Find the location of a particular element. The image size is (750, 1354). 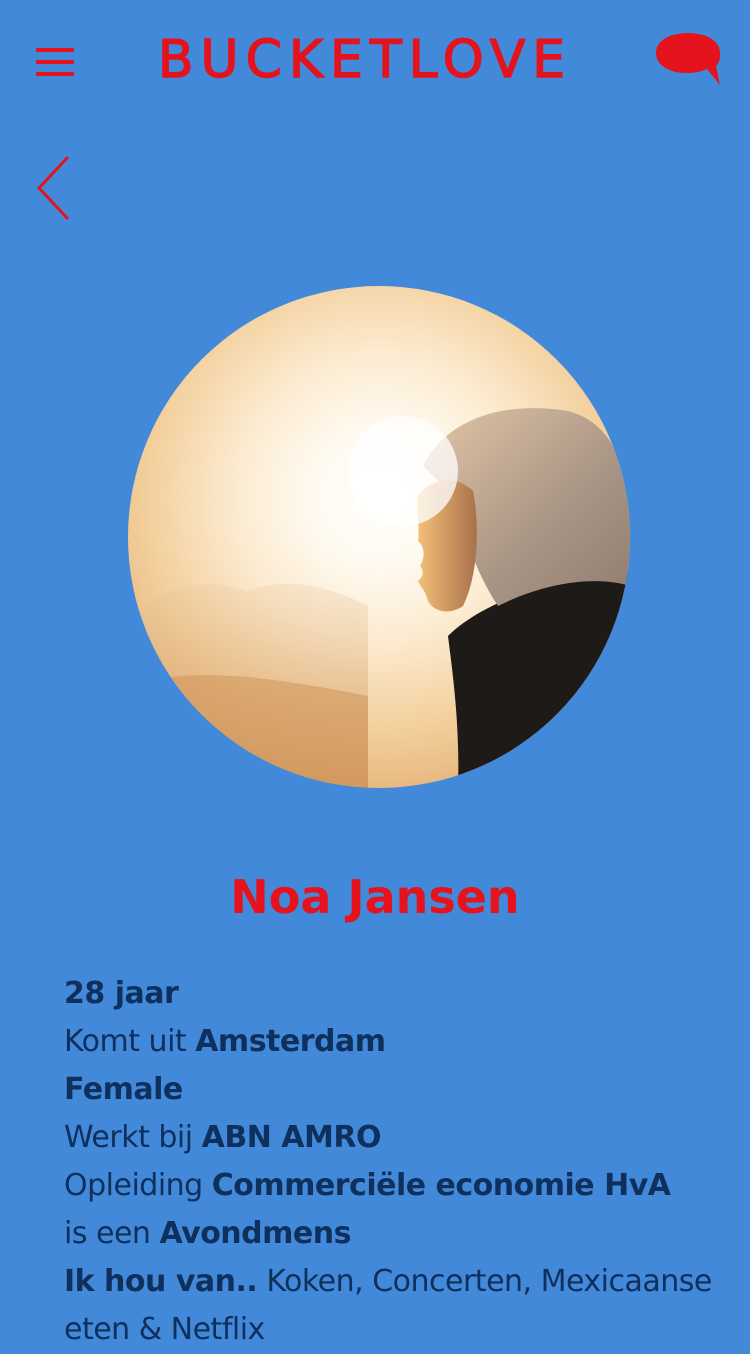

origin-line: Komt uit Amsterdam is located at coordinates (389, 1042).